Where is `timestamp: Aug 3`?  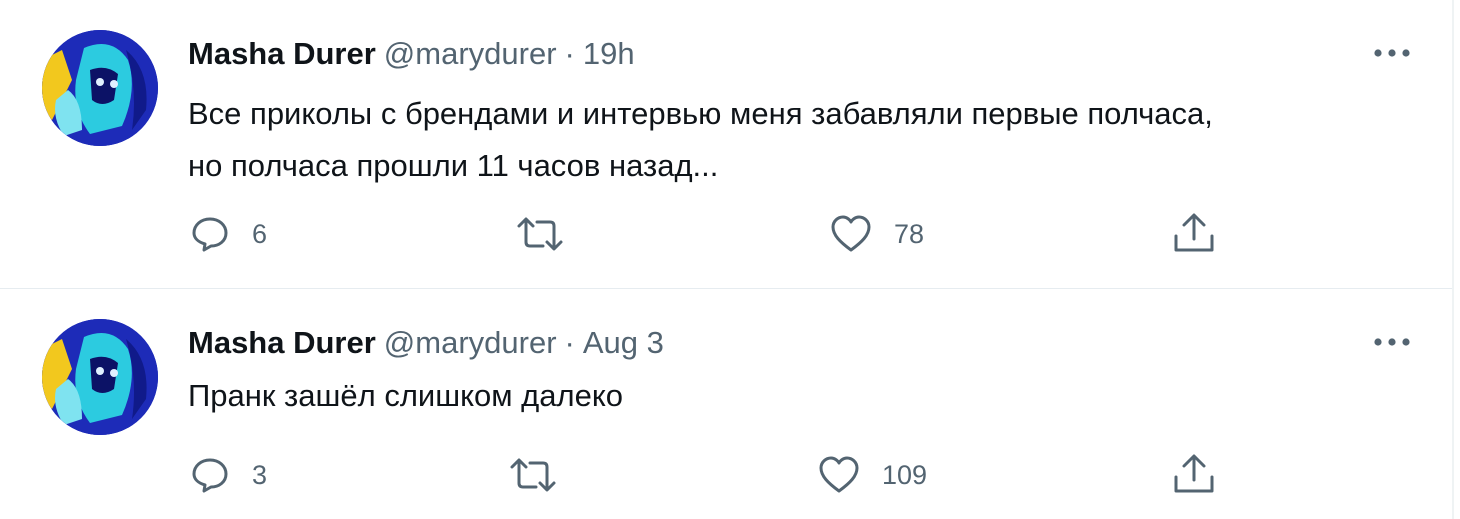
timestamp: Aug 3 is located at coordinates (623, 342).